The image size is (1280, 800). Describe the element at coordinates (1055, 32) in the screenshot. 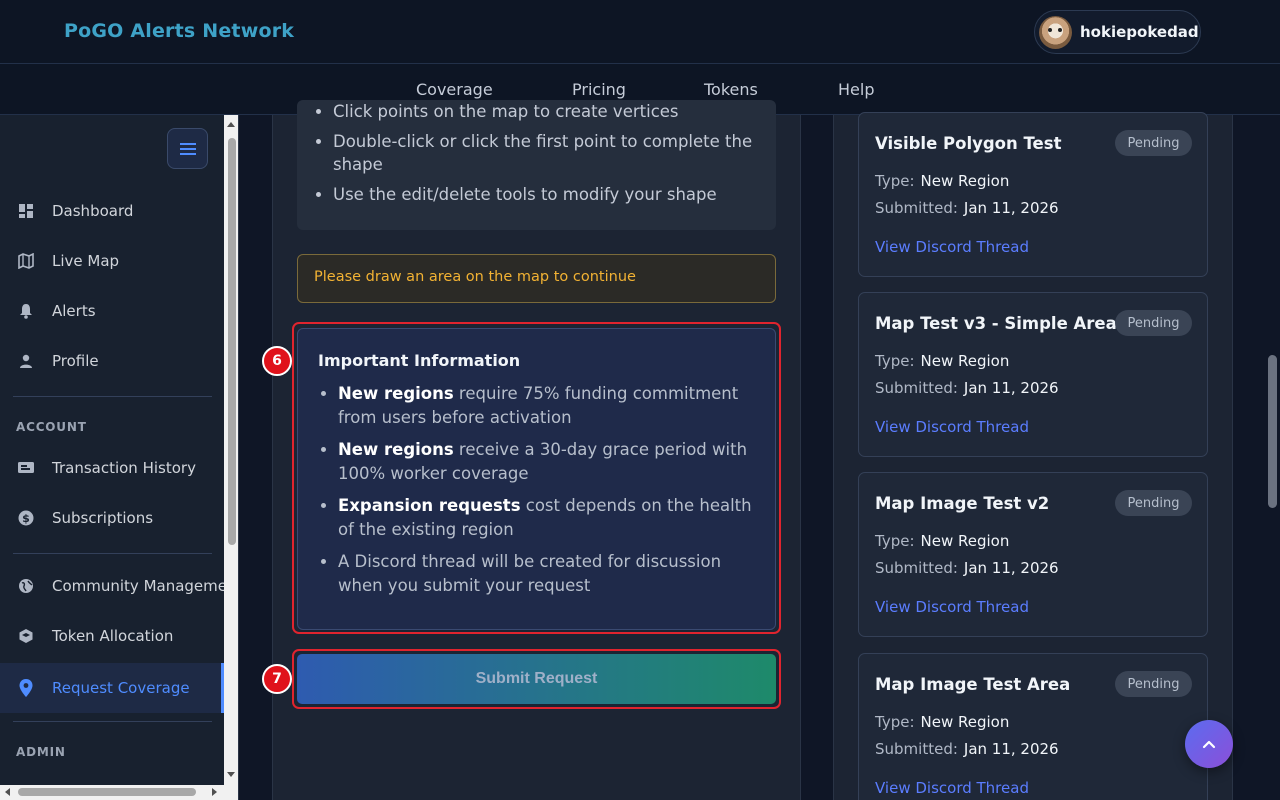

I see `avatar` at that location.